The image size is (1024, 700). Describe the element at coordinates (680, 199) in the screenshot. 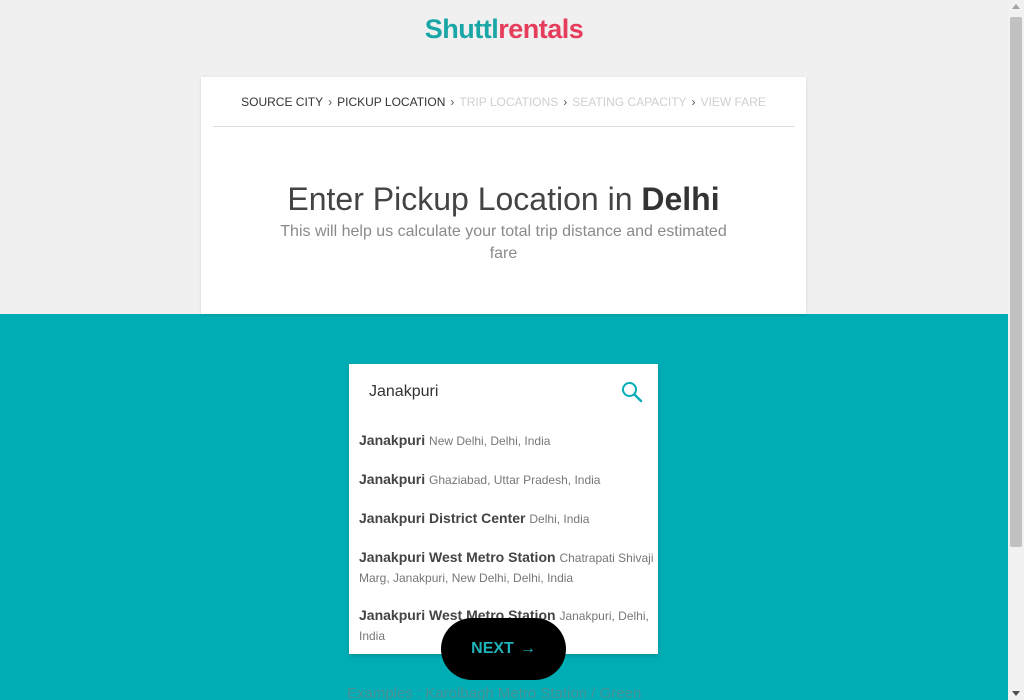

I see `page-title-city: Delhi` at that location.